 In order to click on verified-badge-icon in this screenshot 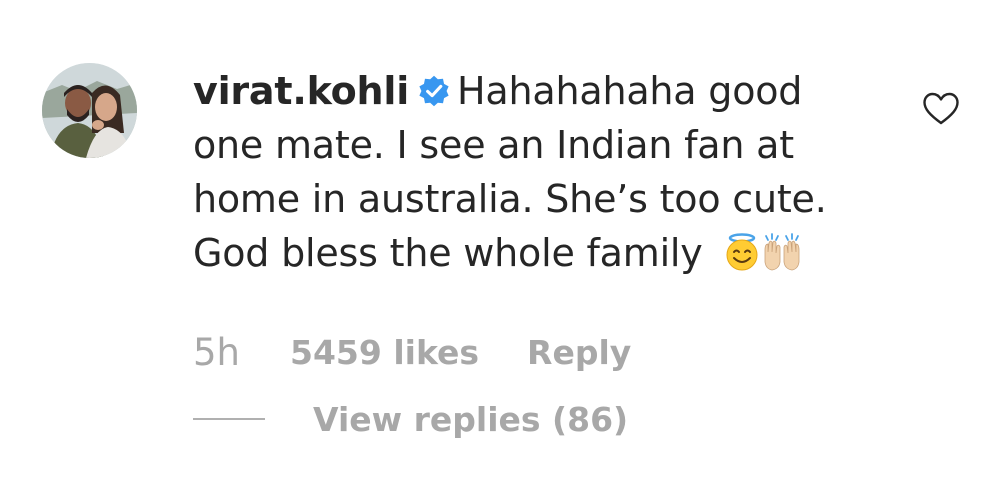, I will do `click(434, 91)`.